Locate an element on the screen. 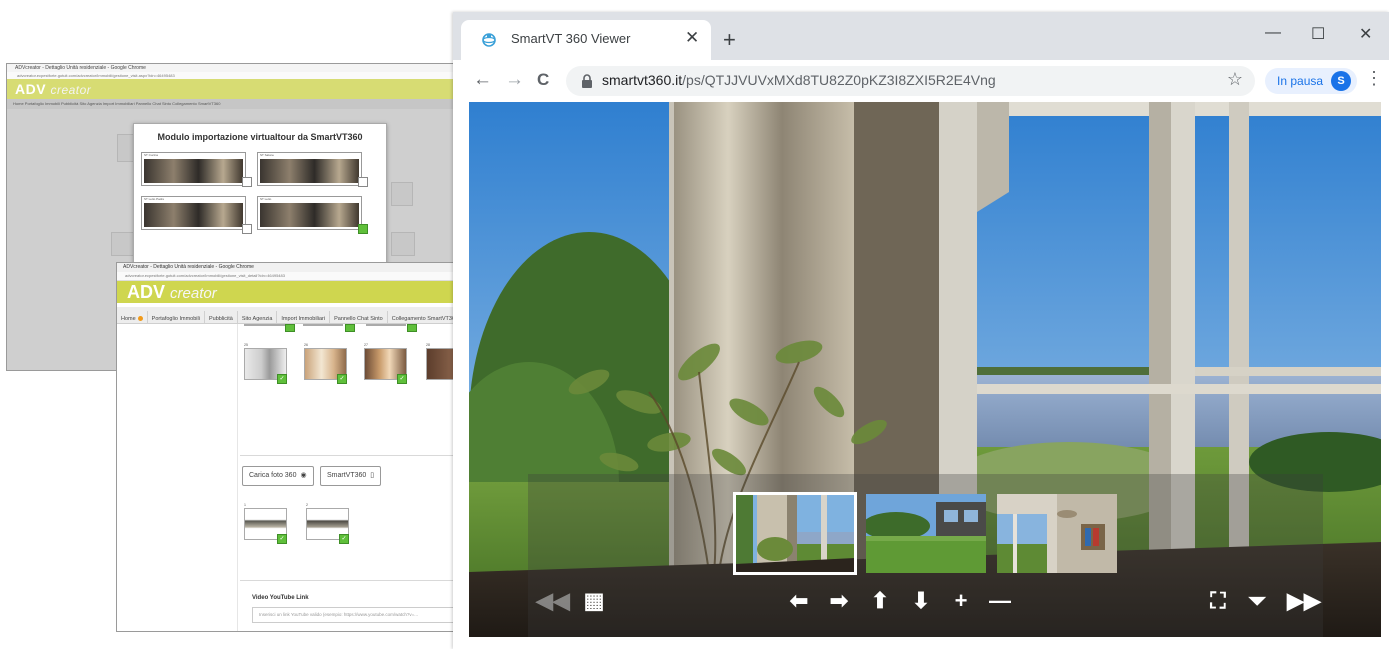  photo-360-card: 1 ✓ is located at coordinates (265, 523).